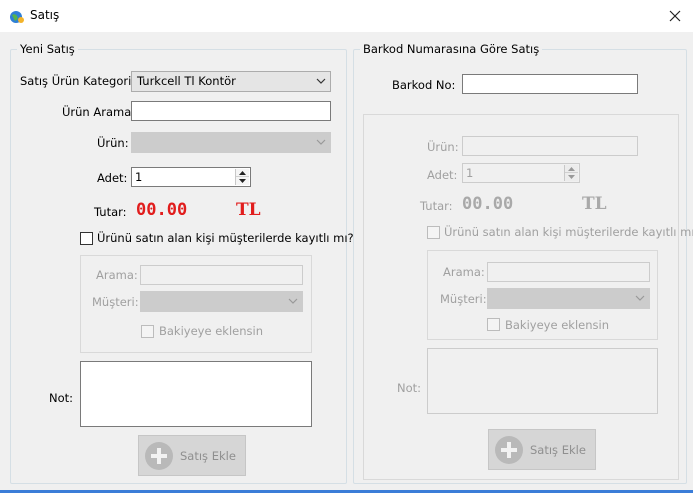 The height and width of the screenshot is (493, 693). I want to click on title-bar: Satış, so click(346, 16).